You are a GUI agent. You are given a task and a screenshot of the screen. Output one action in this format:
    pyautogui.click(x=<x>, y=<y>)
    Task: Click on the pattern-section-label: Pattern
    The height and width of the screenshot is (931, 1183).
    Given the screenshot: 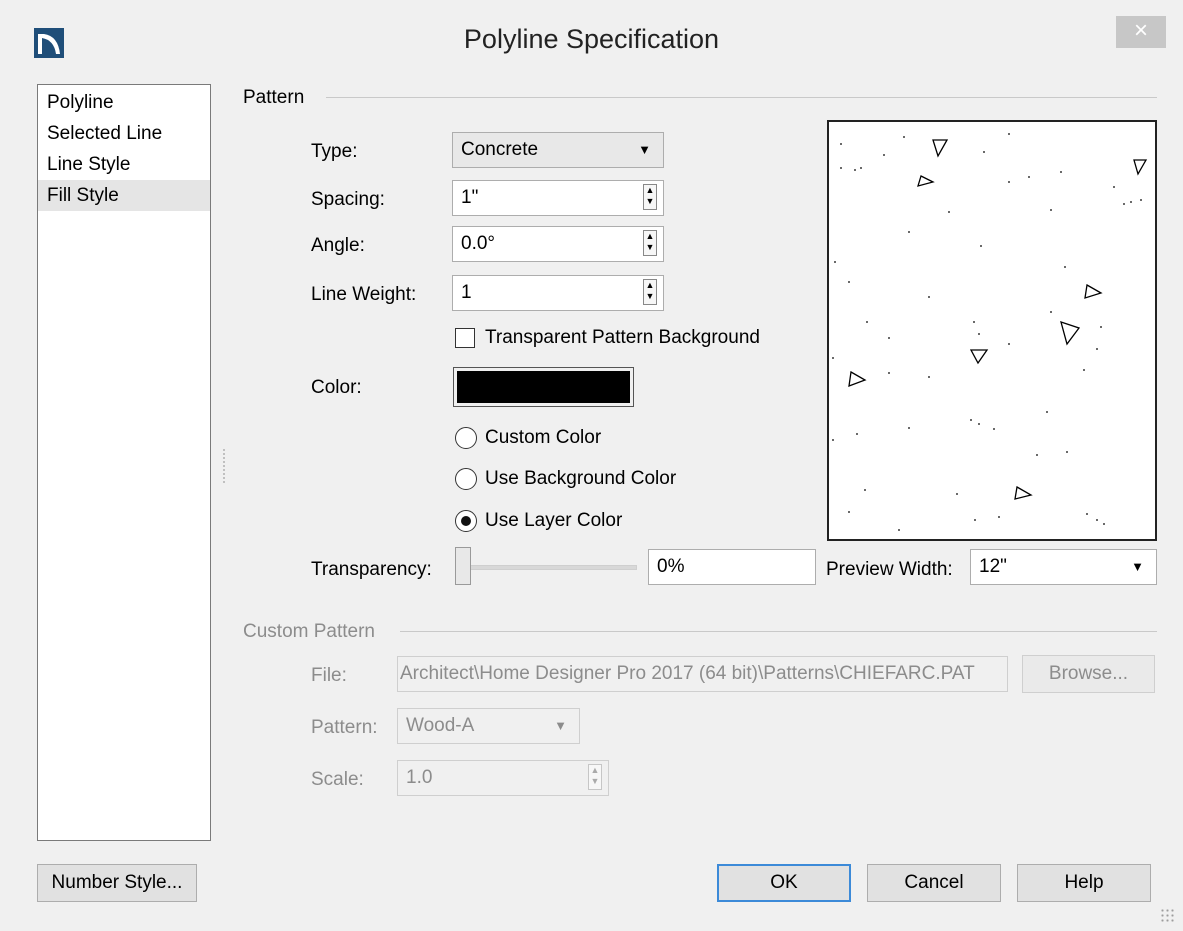 What is the action you would take?
    pyautogui.click(x=274, y=97)
    